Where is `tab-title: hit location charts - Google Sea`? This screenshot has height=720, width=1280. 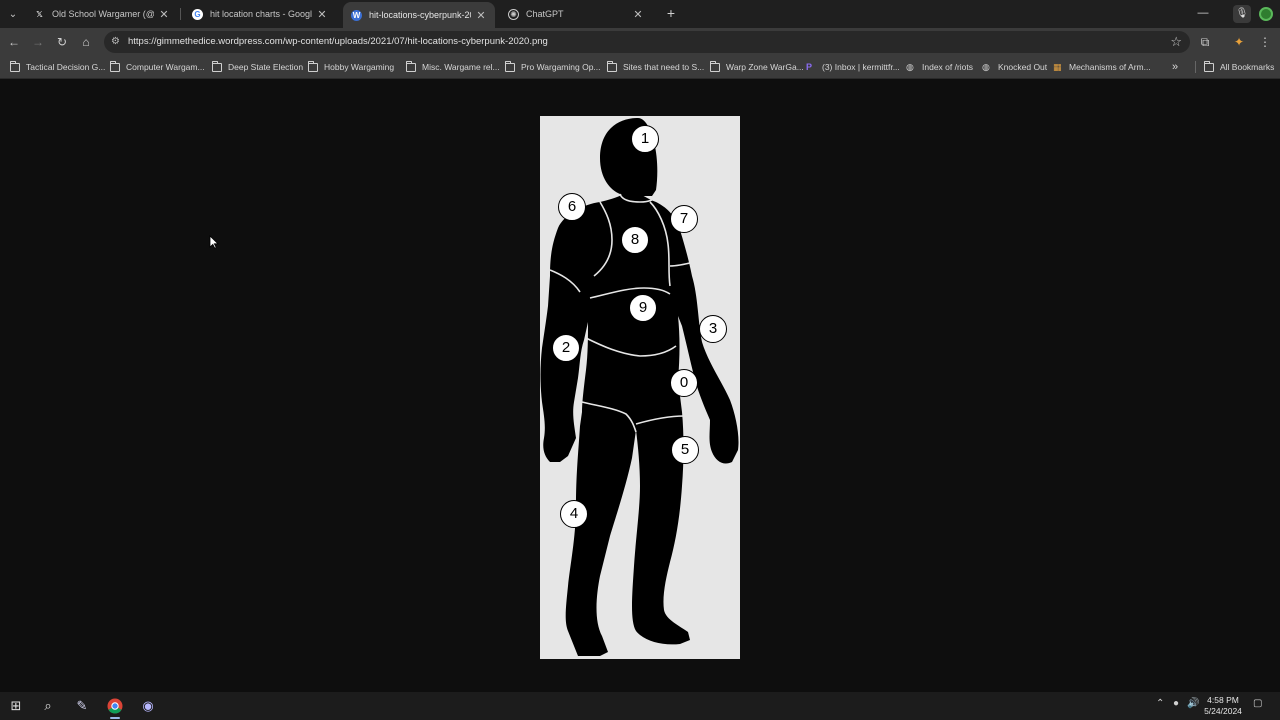 tab-title: hit location charts - Google Sea is located at coordinates (261, 14).